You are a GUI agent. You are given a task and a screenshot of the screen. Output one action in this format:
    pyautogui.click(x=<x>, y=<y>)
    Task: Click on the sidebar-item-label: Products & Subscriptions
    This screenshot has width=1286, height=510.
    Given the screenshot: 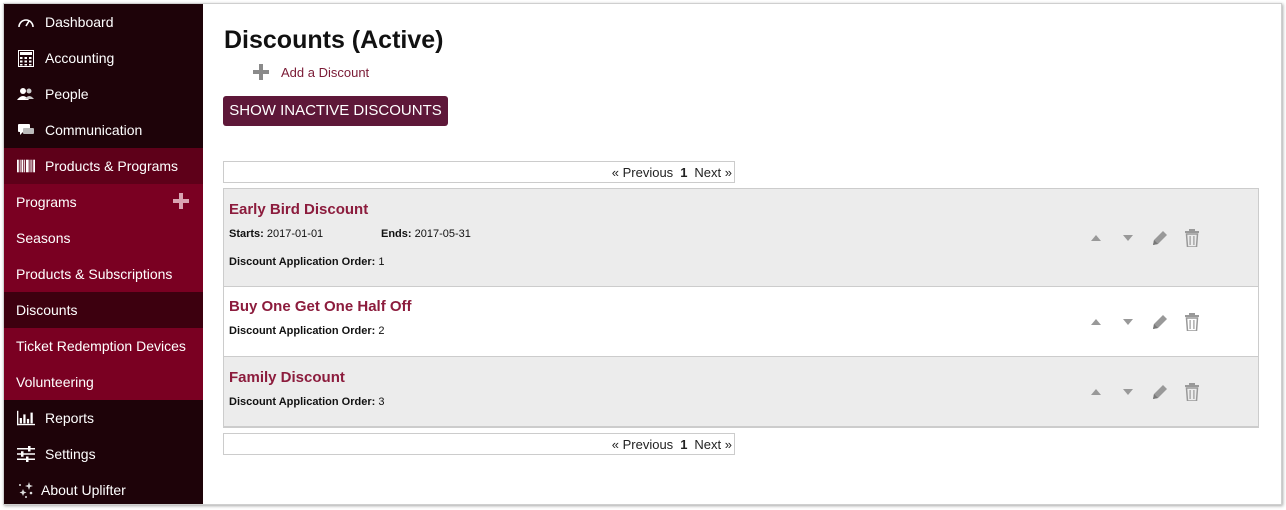 What is the action you would take?
    pyautogui.click(x=94, y=274)
    